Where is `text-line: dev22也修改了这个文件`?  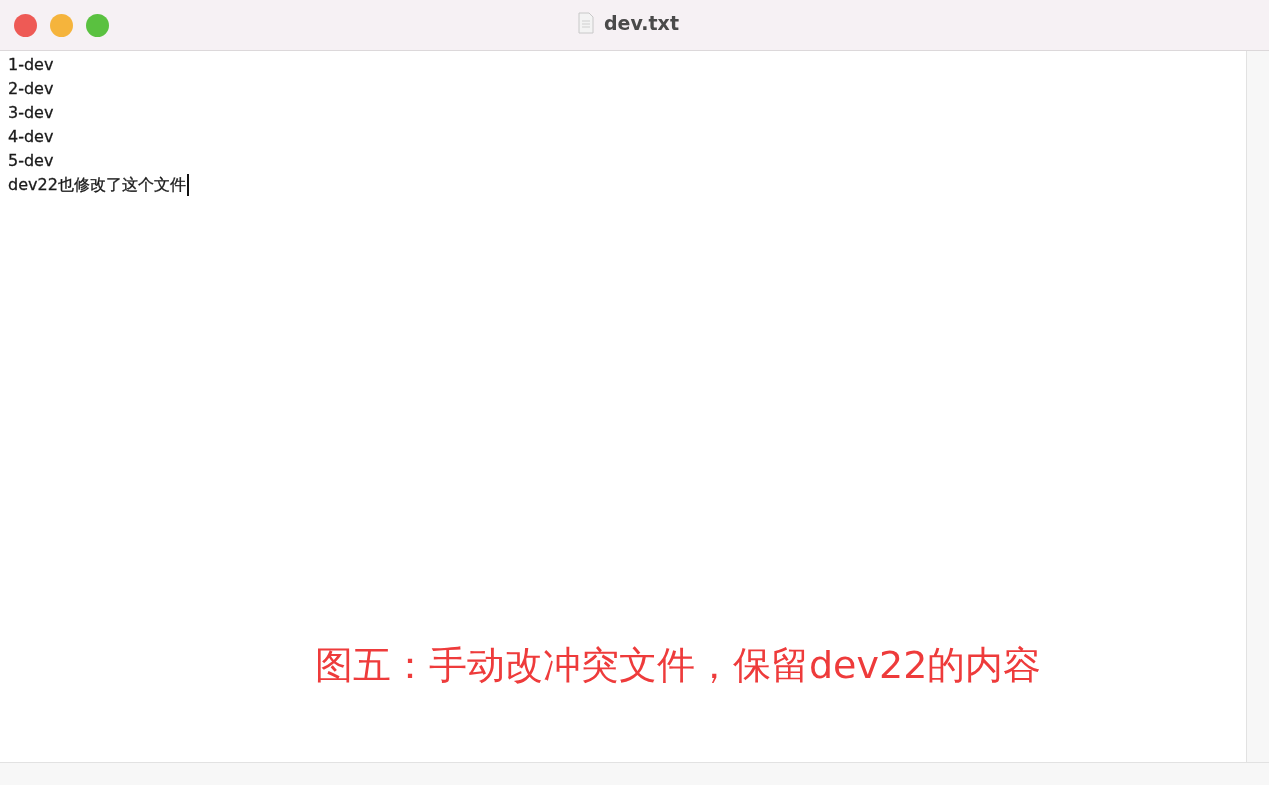
text-line: dev22也修改了这个文件 is located at coordinates (97, 185).